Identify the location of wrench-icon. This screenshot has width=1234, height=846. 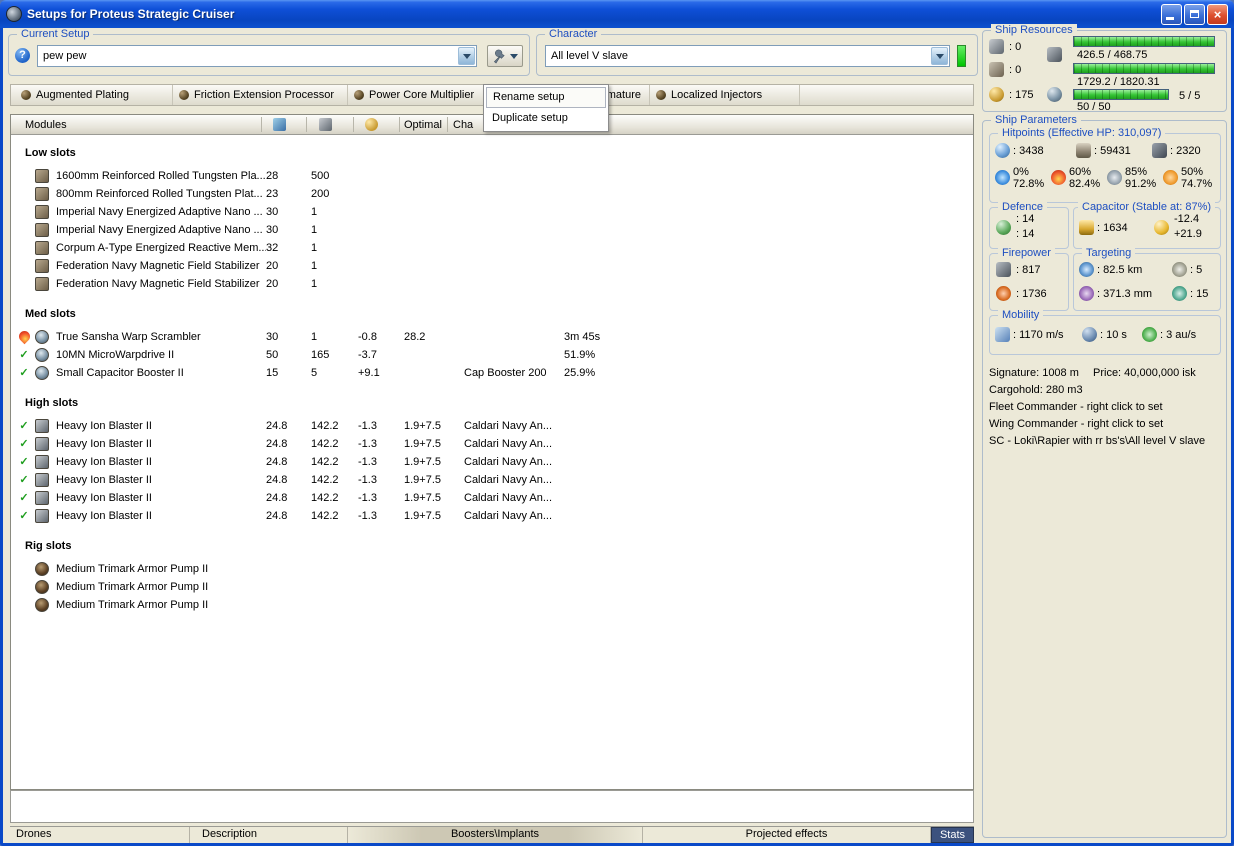
(499, 56).